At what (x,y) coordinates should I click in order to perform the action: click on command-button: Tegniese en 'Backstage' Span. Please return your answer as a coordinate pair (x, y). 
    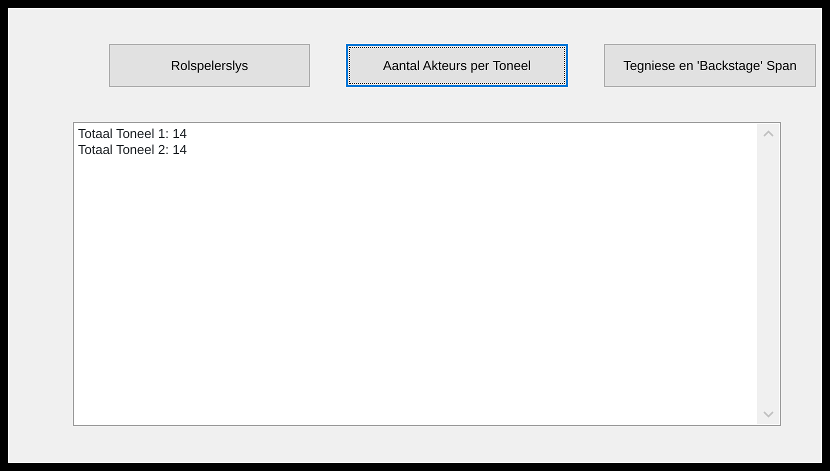
    Looking at the image, I should click on (710, 65).